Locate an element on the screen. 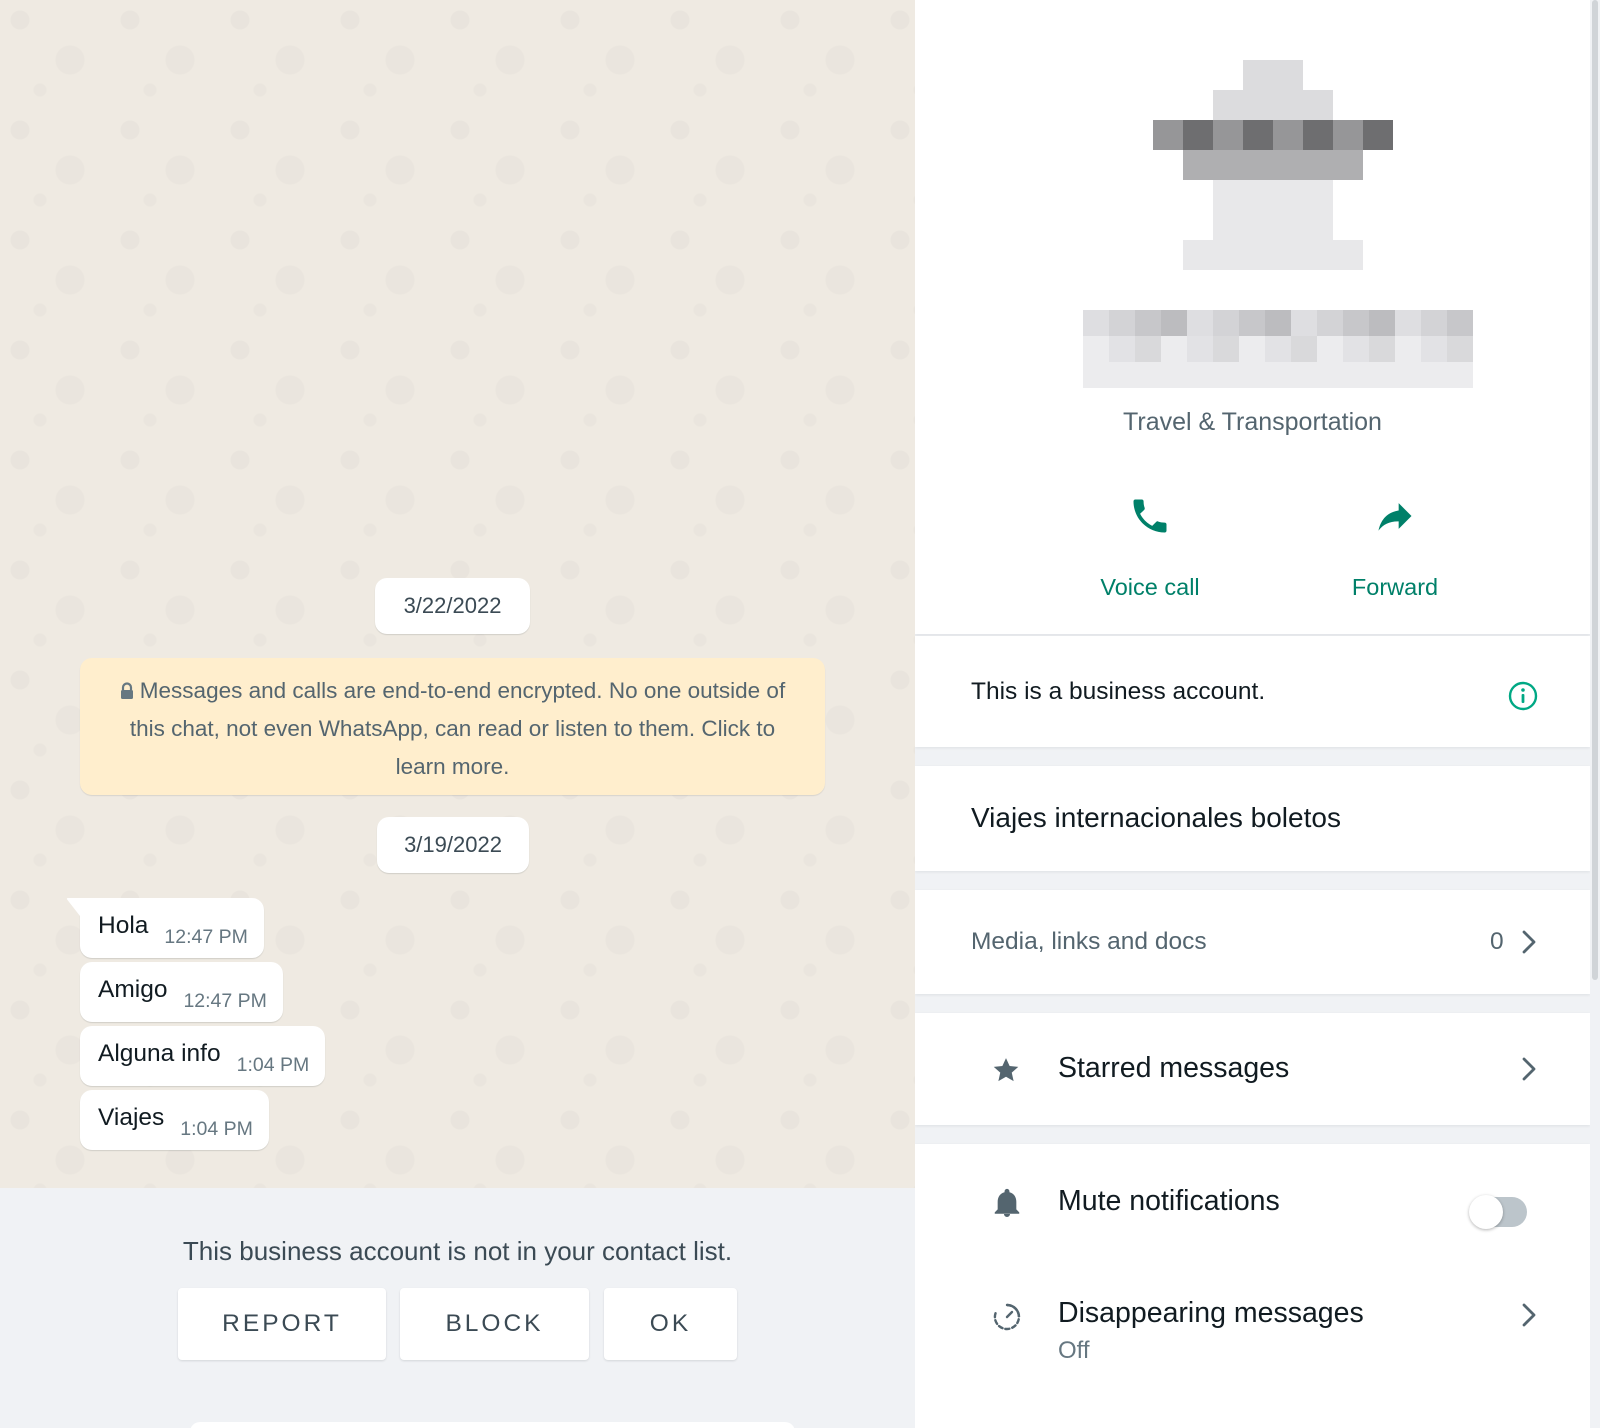  date-chip: 3/22/2022 is located at coordinates (452, 606).